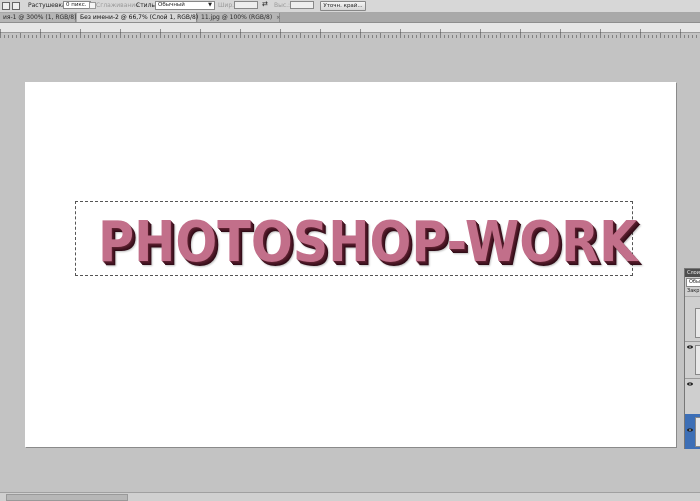 The height and width of the screenshot is (501, 700). What do you see at coordinates (146, 5) in the screenshot?
I see `style-label: Стиль:` at bounding box center [146, 5].